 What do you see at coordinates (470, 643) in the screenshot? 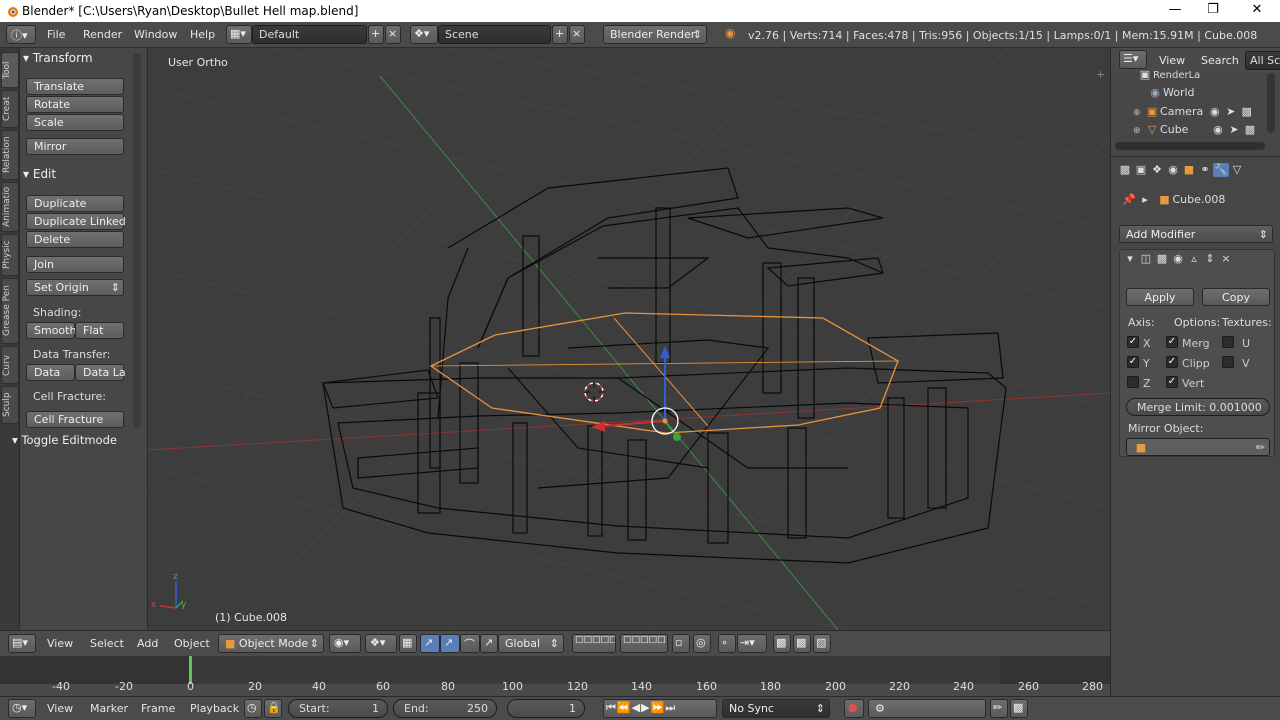
I see `arc-manipulator-icon: ⌒` at bounding box center [470, 643].